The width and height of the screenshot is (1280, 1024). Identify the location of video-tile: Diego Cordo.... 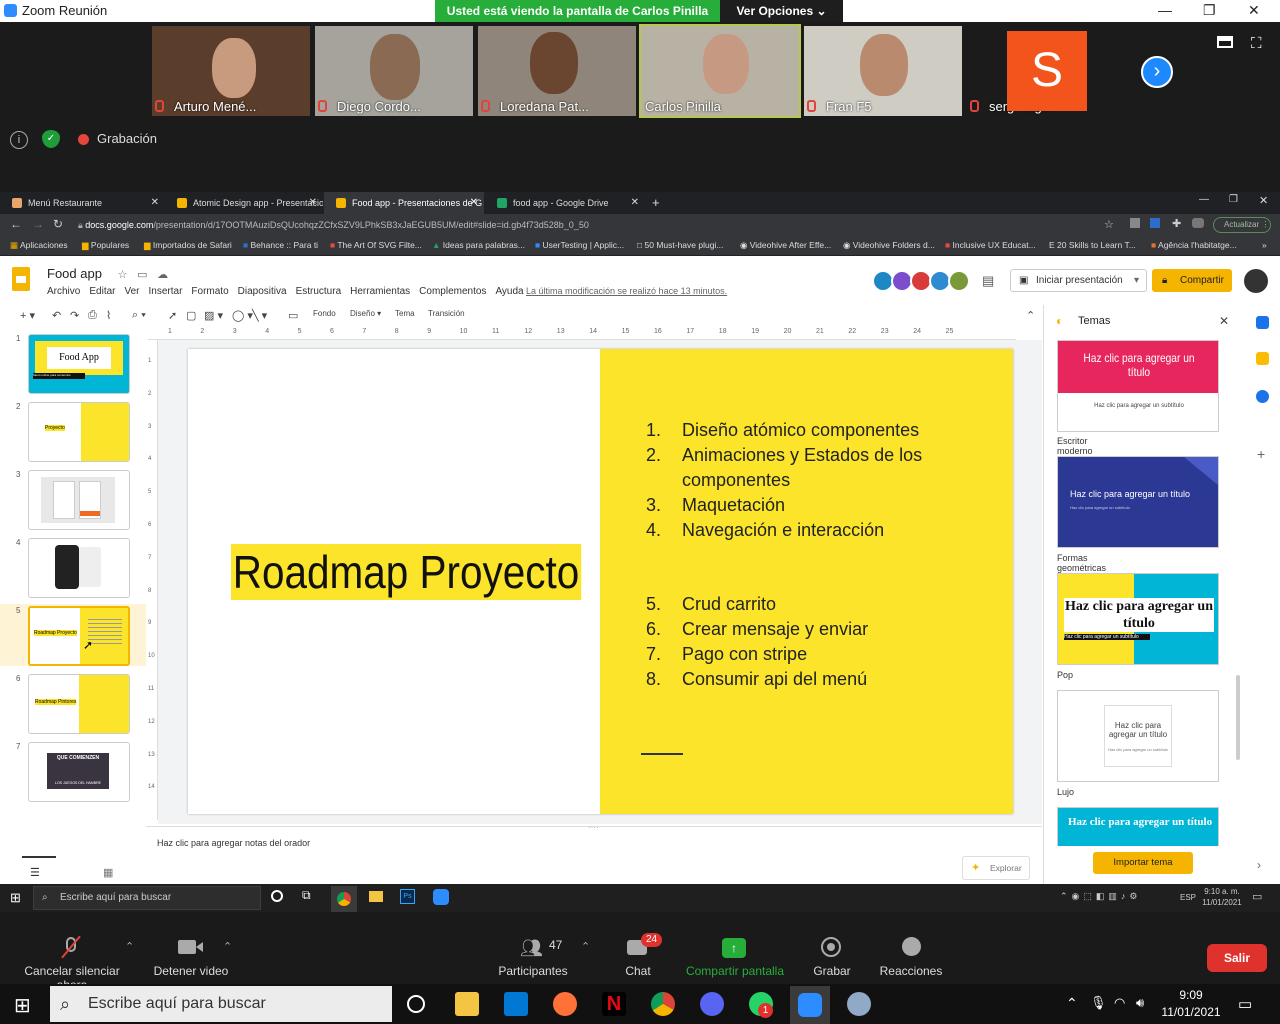
(394, 71).